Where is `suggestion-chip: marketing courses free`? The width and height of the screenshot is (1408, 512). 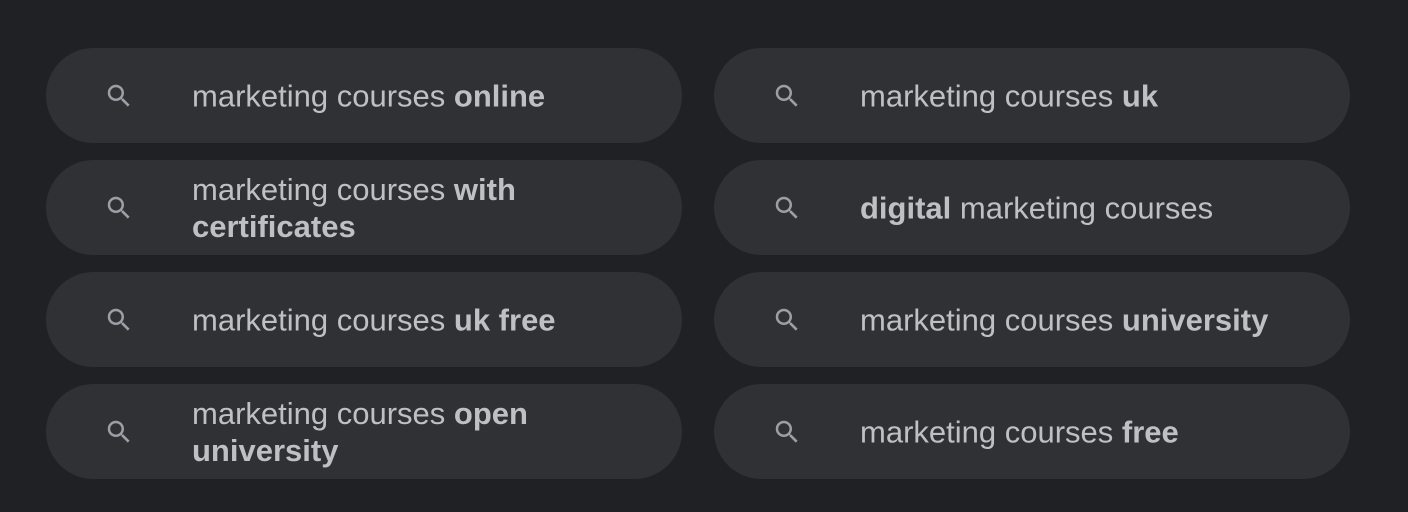
suggestion-chip: marketing courses free is located at coordinates (1032, 431).